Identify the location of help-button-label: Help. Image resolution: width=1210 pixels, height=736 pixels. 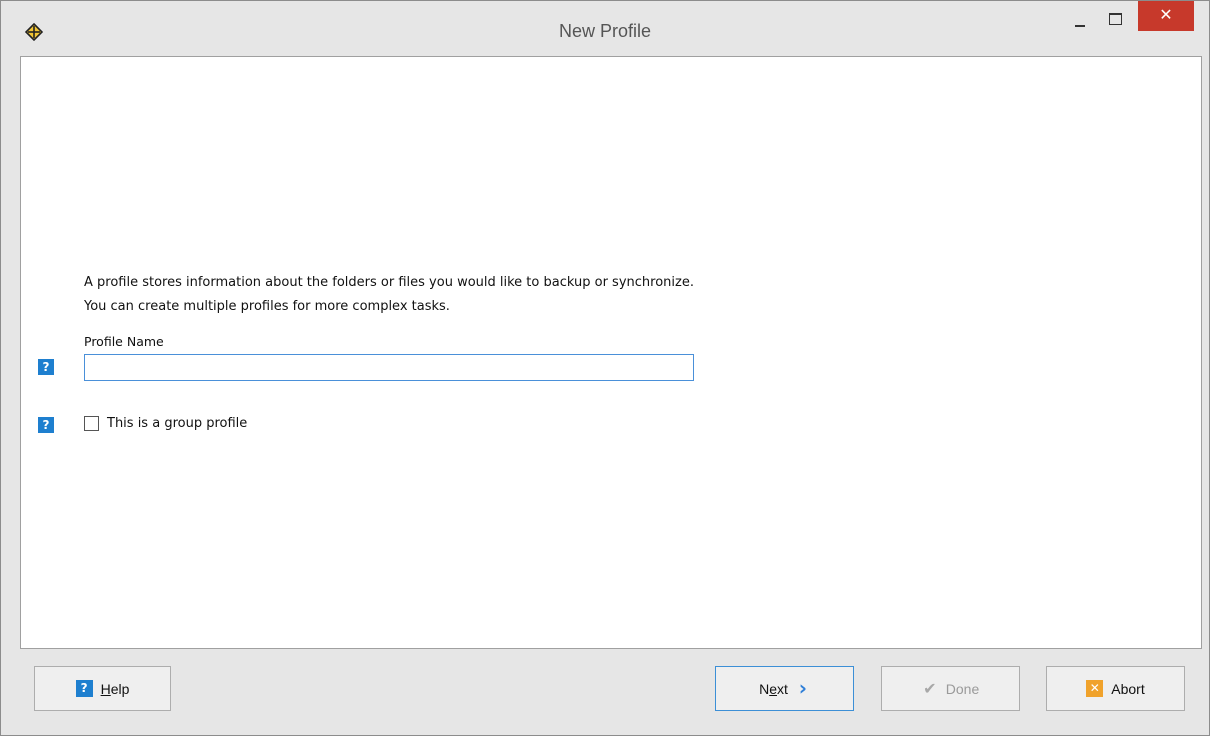
(115, 688).